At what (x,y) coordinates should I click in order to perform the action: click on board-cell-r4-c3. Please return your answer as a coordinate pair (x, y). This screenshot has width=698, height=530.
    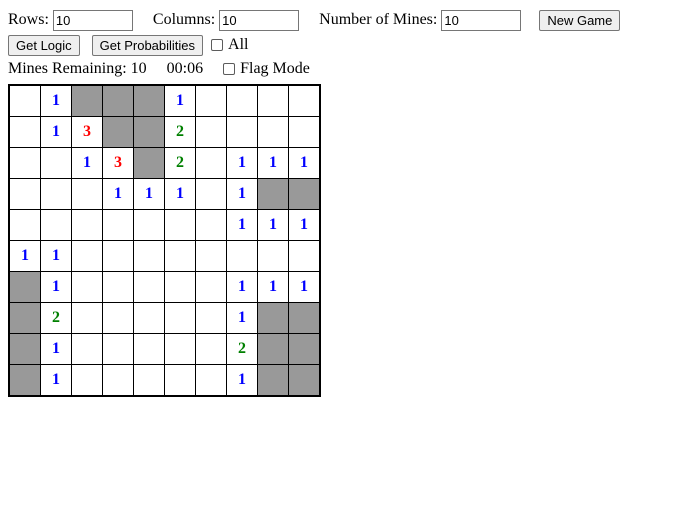
    Looking at the image, I should click on (118, 225).